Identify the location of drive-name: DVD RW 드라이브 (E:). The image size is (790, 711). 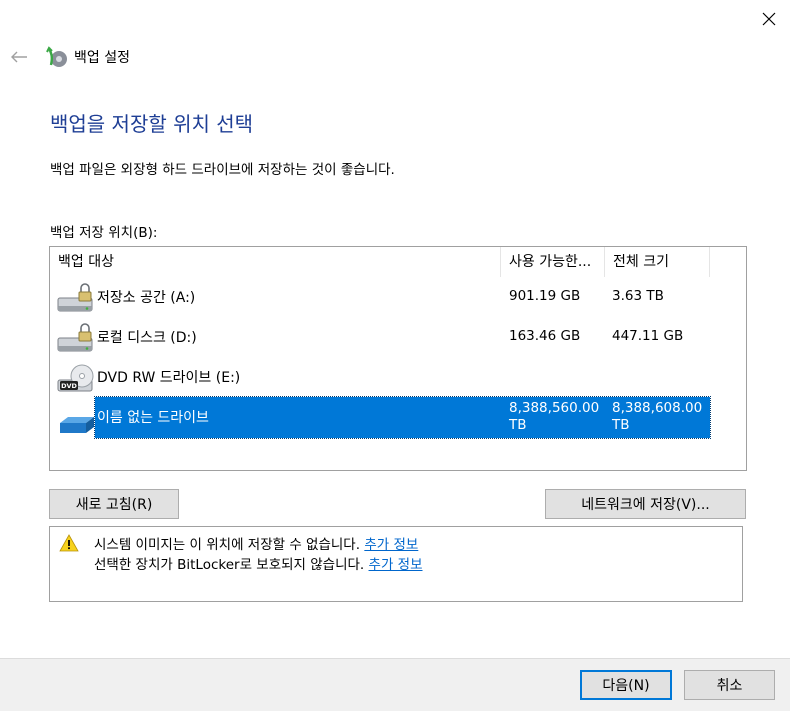
(169, 378).